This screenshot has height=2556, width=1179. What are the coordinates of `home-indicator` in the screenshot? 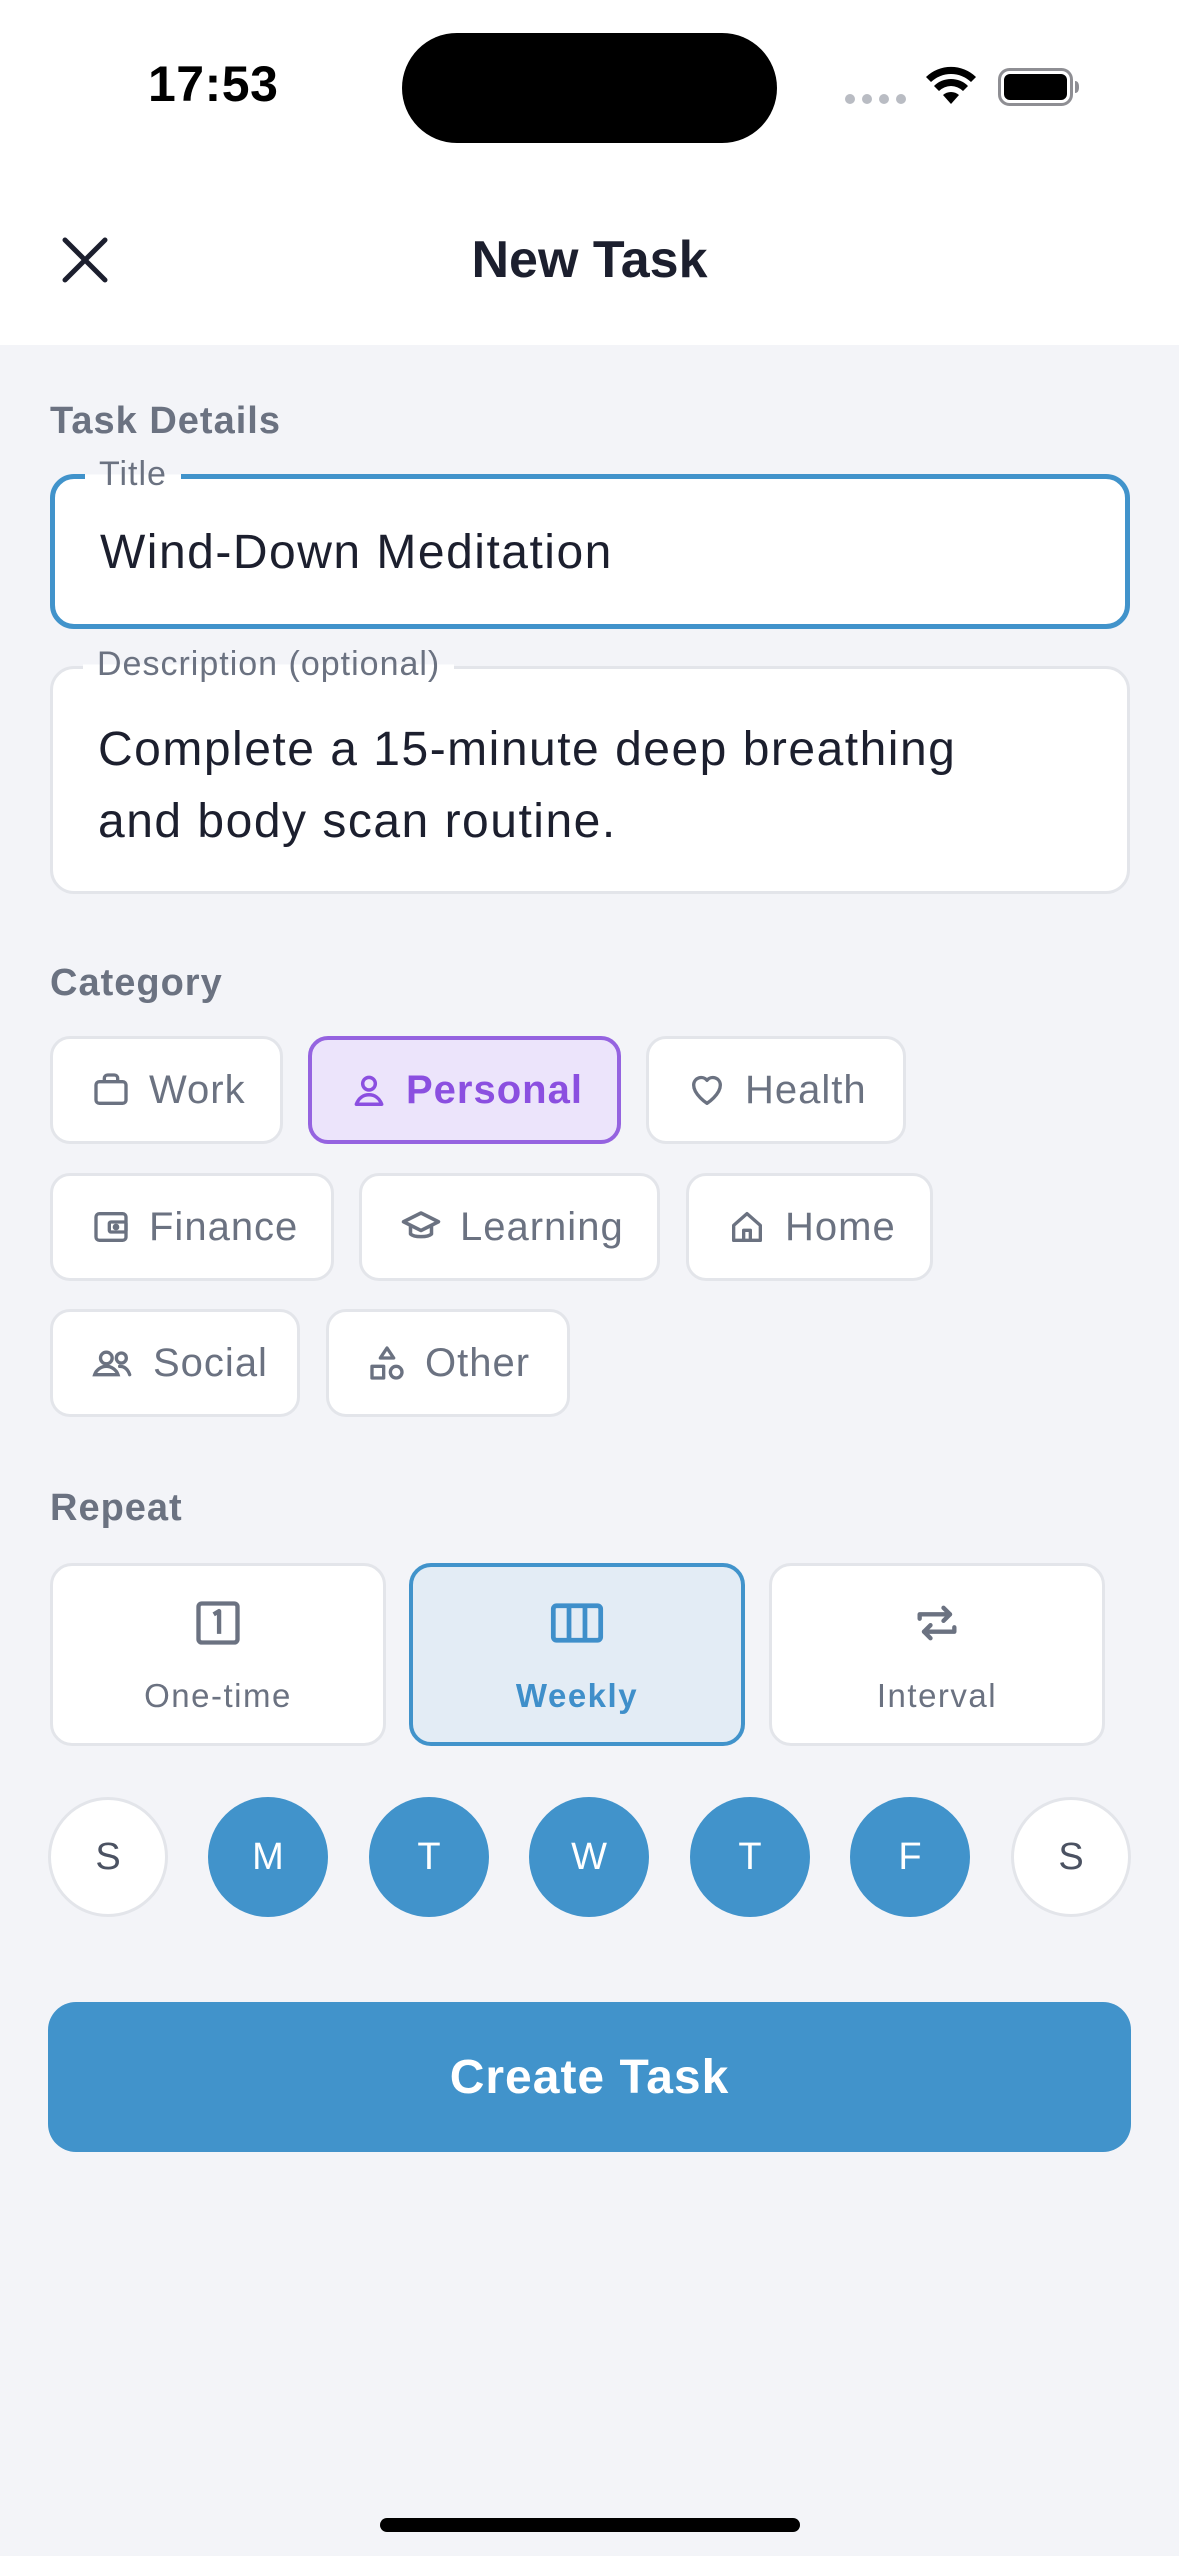 It's located at (590, 2525).